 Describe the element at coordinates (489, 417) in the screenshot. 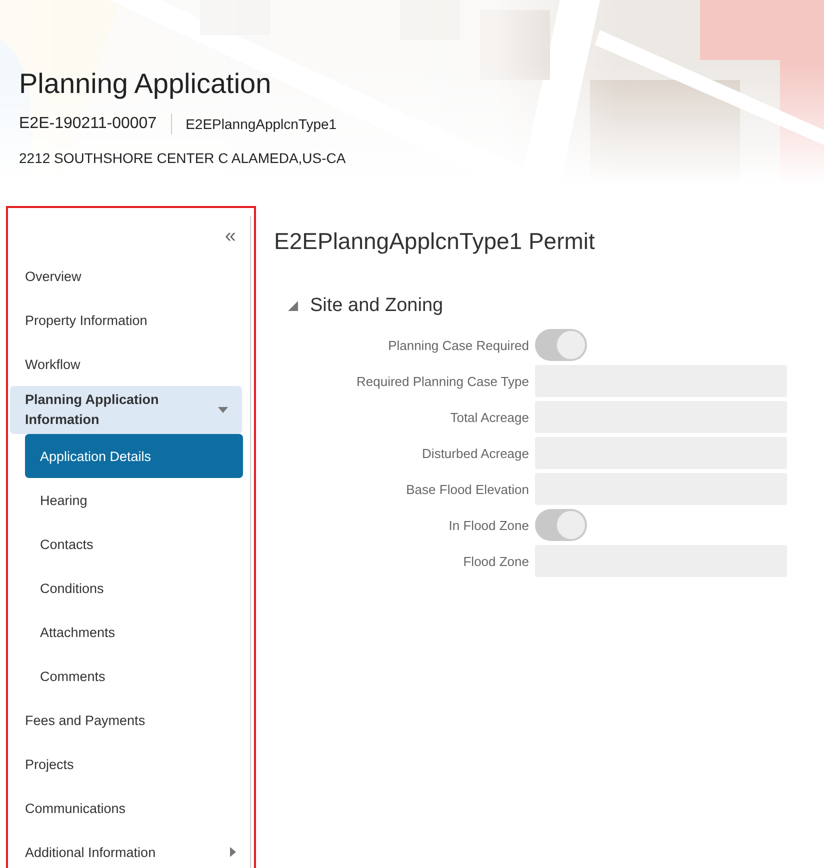

I see `field-label: Total Acreage` at that location.